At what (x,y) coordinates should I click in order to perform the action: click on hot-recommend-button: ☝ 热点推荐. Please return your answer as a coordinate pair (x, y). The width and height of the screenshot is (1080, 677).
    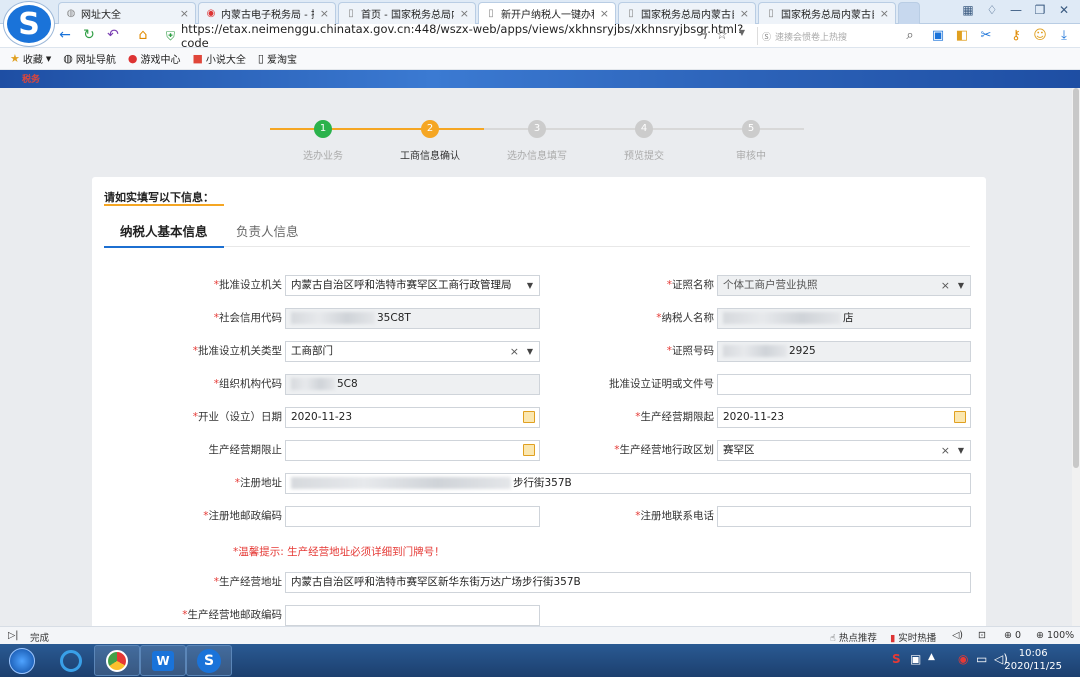
    Looking at the image, I should click on (853, 637).